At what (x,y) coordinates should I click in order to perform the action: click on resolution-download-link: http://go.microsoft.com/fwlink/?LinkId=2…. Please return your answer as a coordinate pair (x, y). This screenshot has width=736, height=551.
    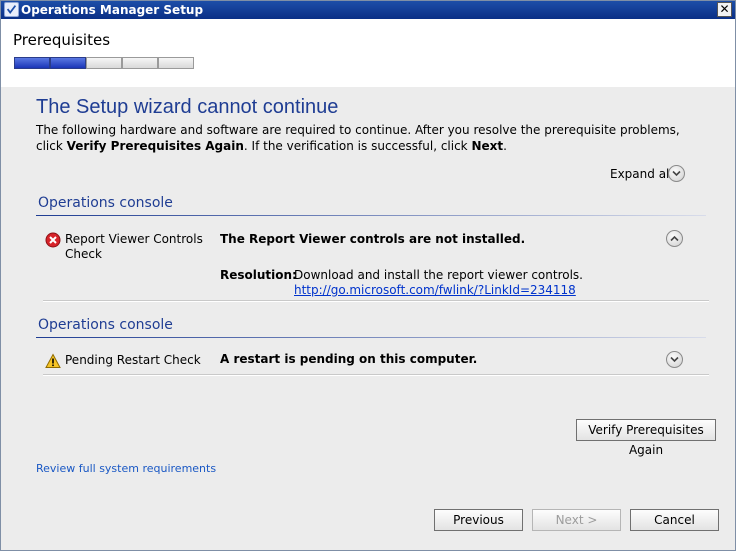
    Looking at the image, I should click on (435, 290).